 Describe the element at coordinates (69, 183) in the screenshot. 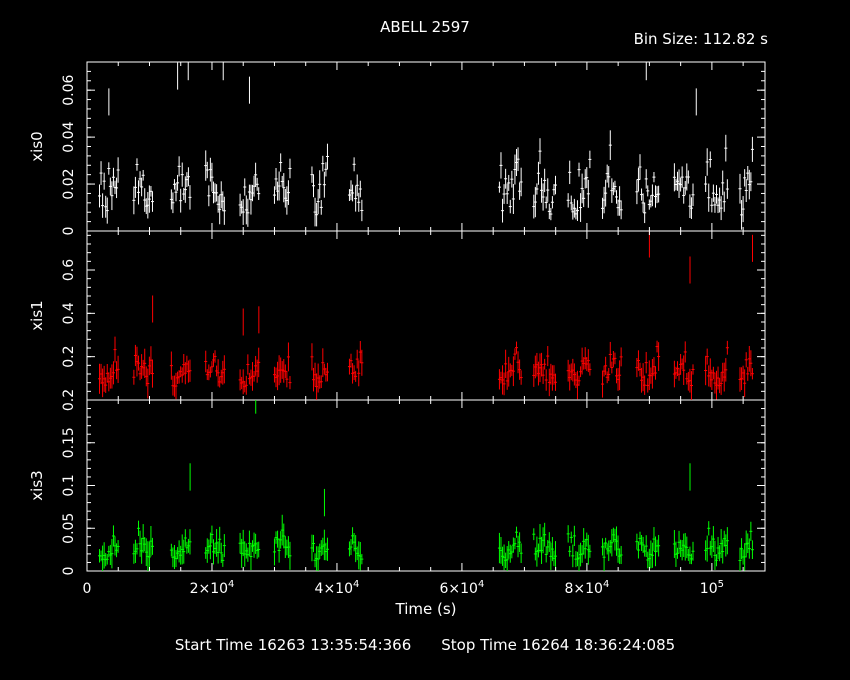

I see `ytick-label: 0.02` at that location.